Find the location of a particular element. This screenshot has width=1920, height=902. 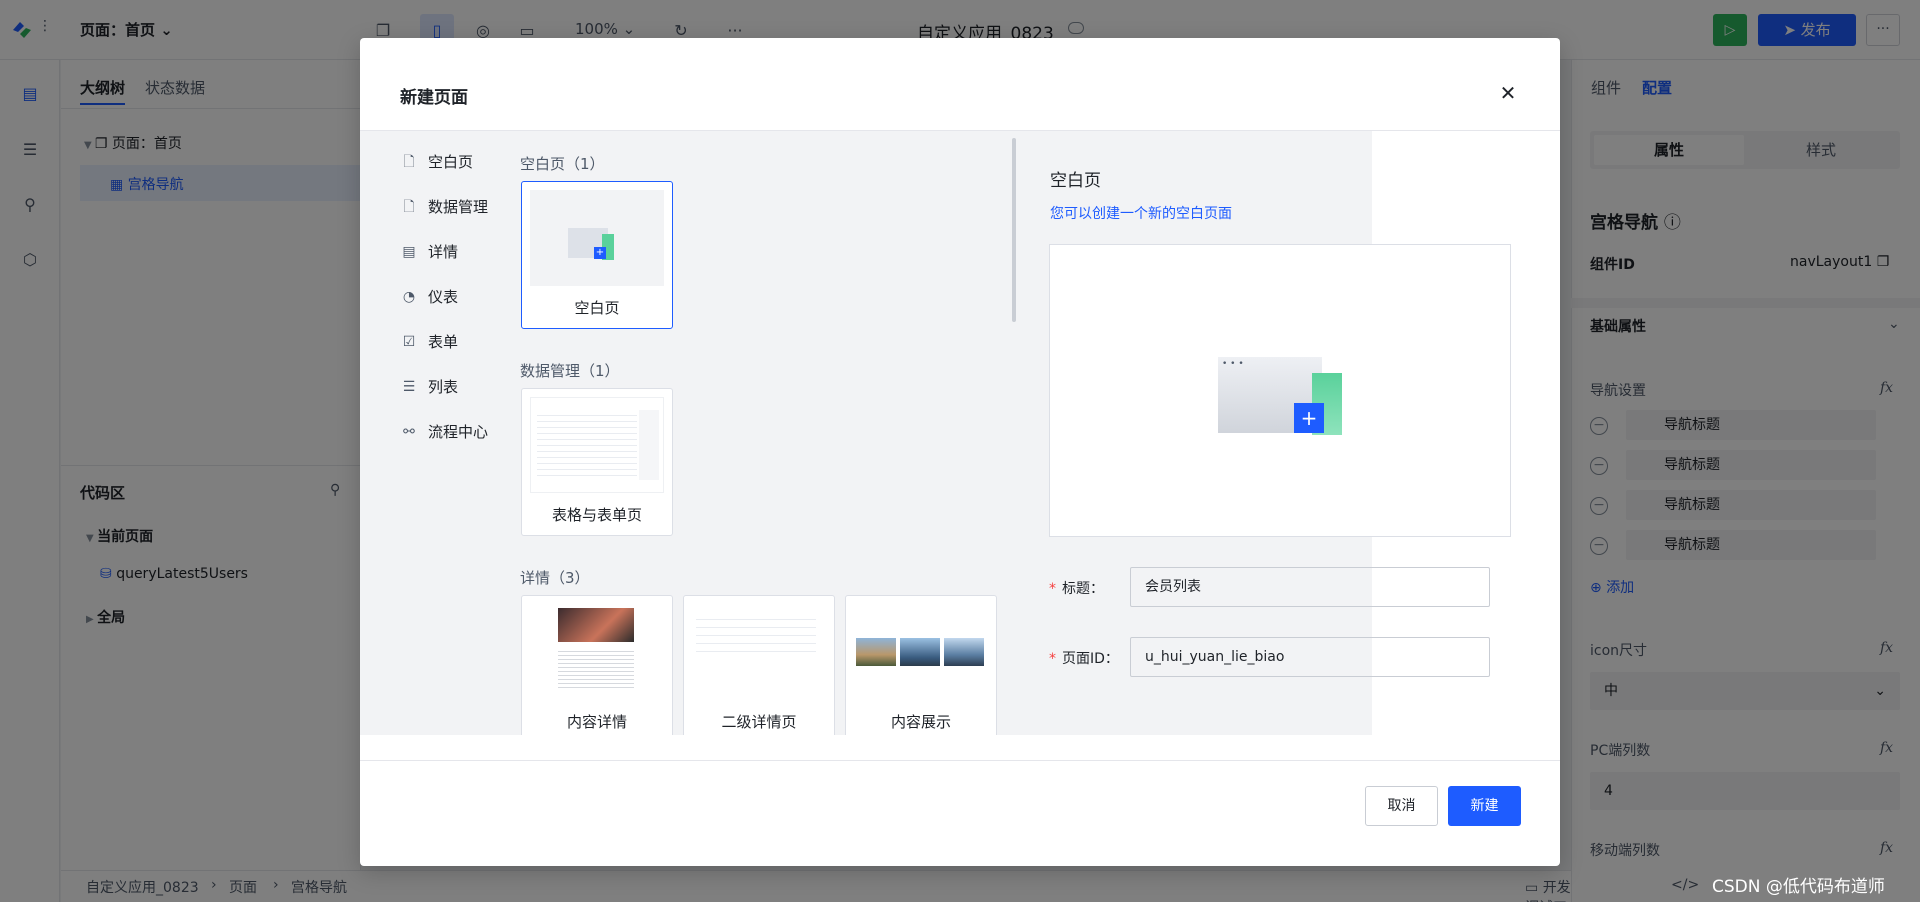

category-form: ☑ 表单 is located at coordinates (429, 342).